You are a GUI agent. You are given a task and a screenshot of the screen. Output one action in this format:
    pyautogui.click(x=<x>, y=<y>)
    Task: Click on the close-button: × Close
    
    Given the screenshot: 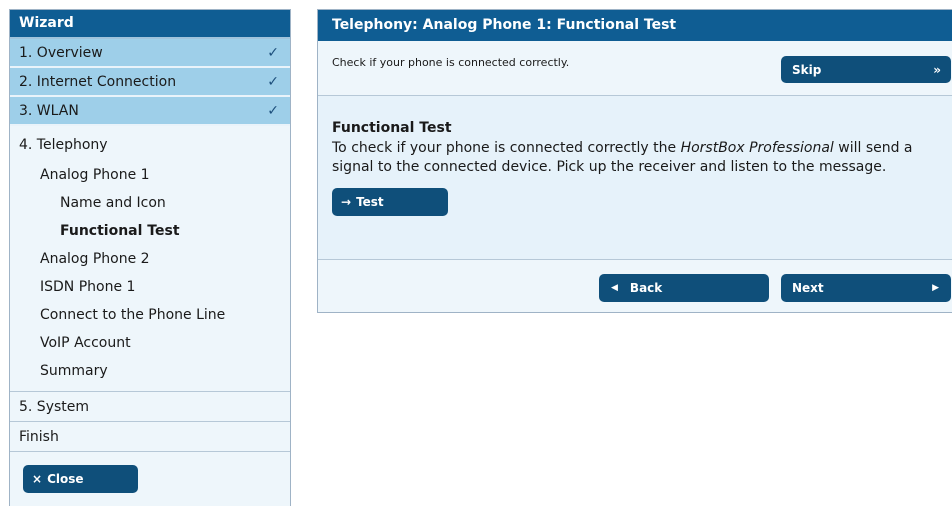 What is the action you would take?
    pyautogui.click(x=80, y=479)
    